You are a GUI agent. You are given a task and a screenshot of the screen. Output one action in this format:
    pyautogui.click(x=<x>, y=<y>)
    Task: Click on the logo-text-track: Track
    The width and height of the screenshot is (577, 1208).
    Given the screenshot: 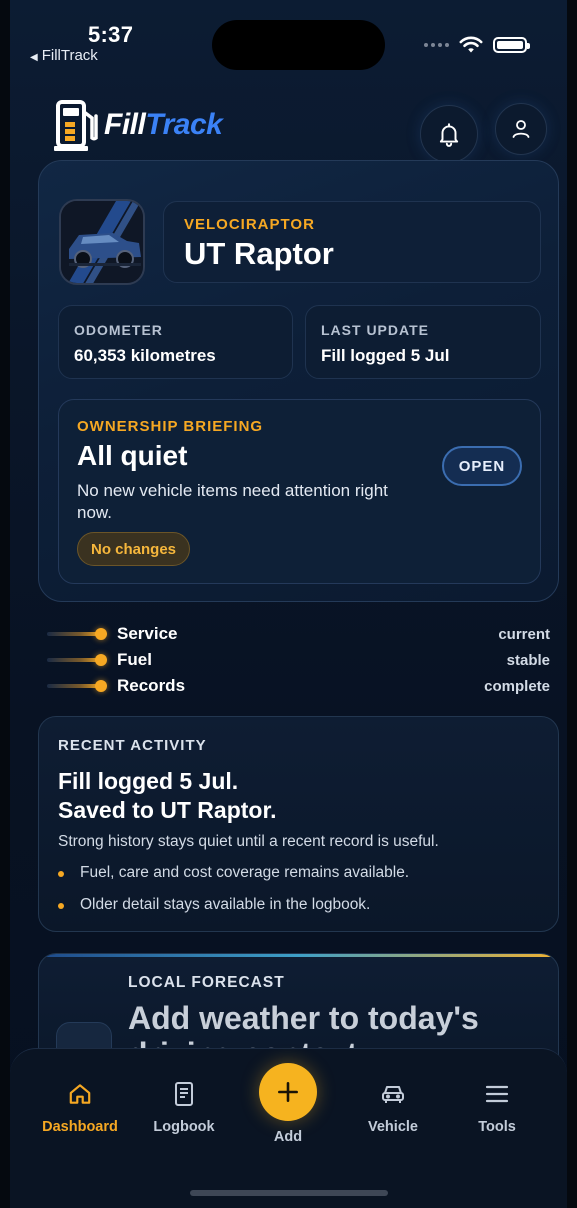 What is the action you would take?
    pyautogui.click(x=184, y=124)
    